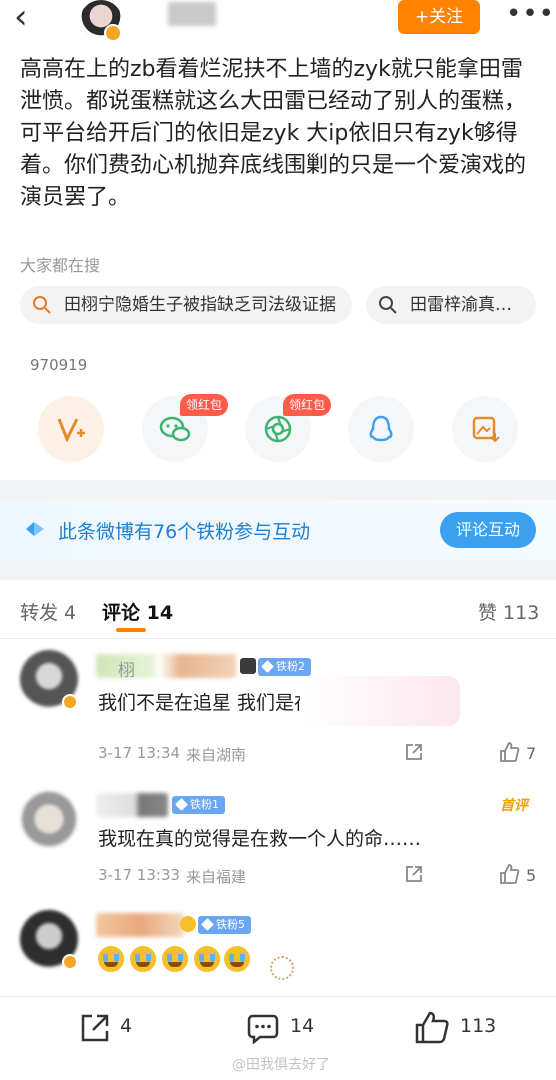 This screenshot has width=556, height=1080. Describe the element at coordinates (531, 753) in the screenshot. I see `comment-like-count: 7` at that location.